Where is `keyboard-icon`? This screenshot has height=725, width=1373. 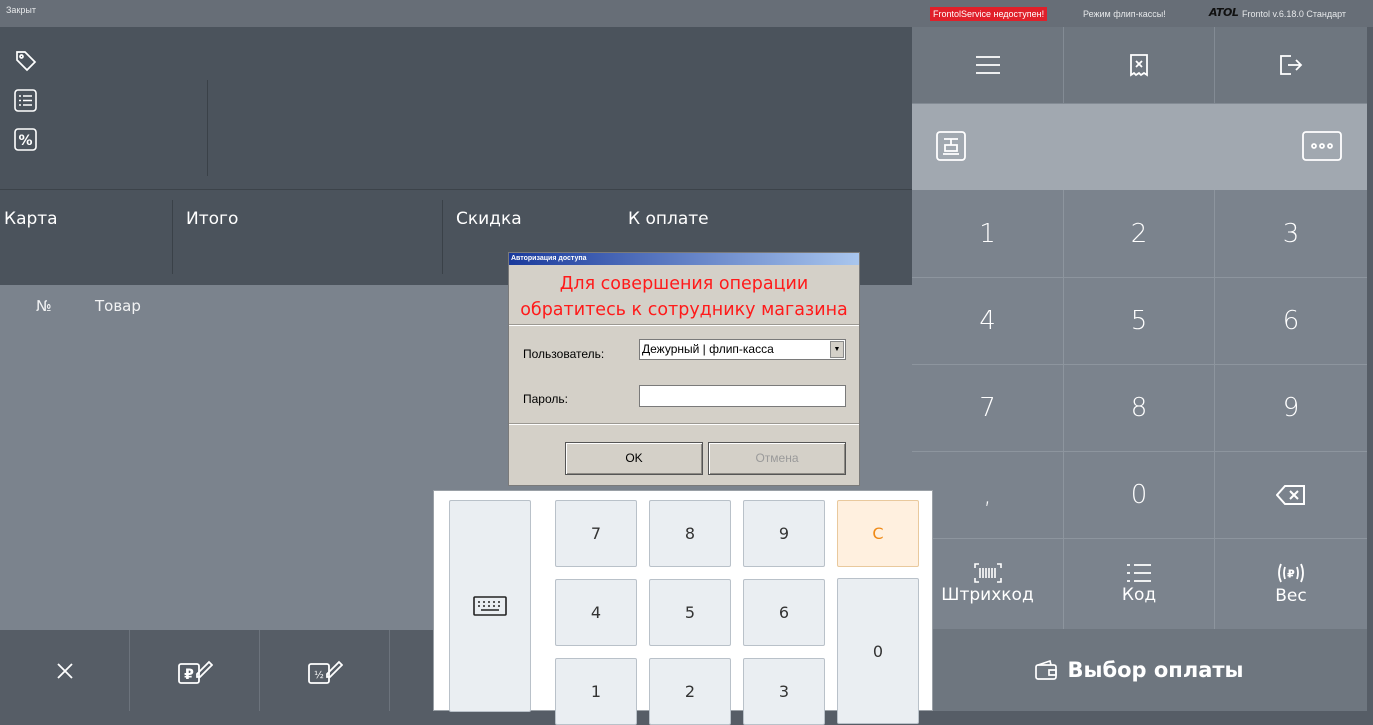 keyboard-icon is located at coordinates (490, 606).